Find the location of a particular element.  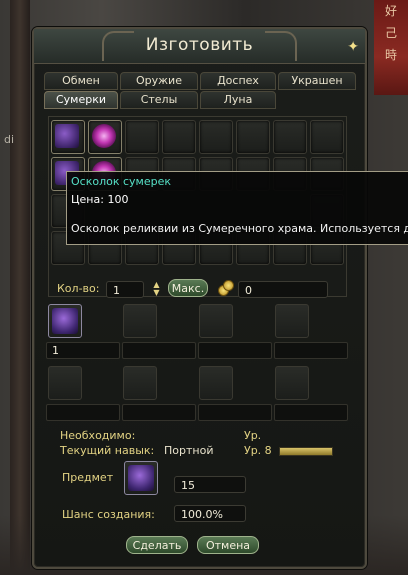

tab-twilight: Сумерки is located at coordinates (81, 100).